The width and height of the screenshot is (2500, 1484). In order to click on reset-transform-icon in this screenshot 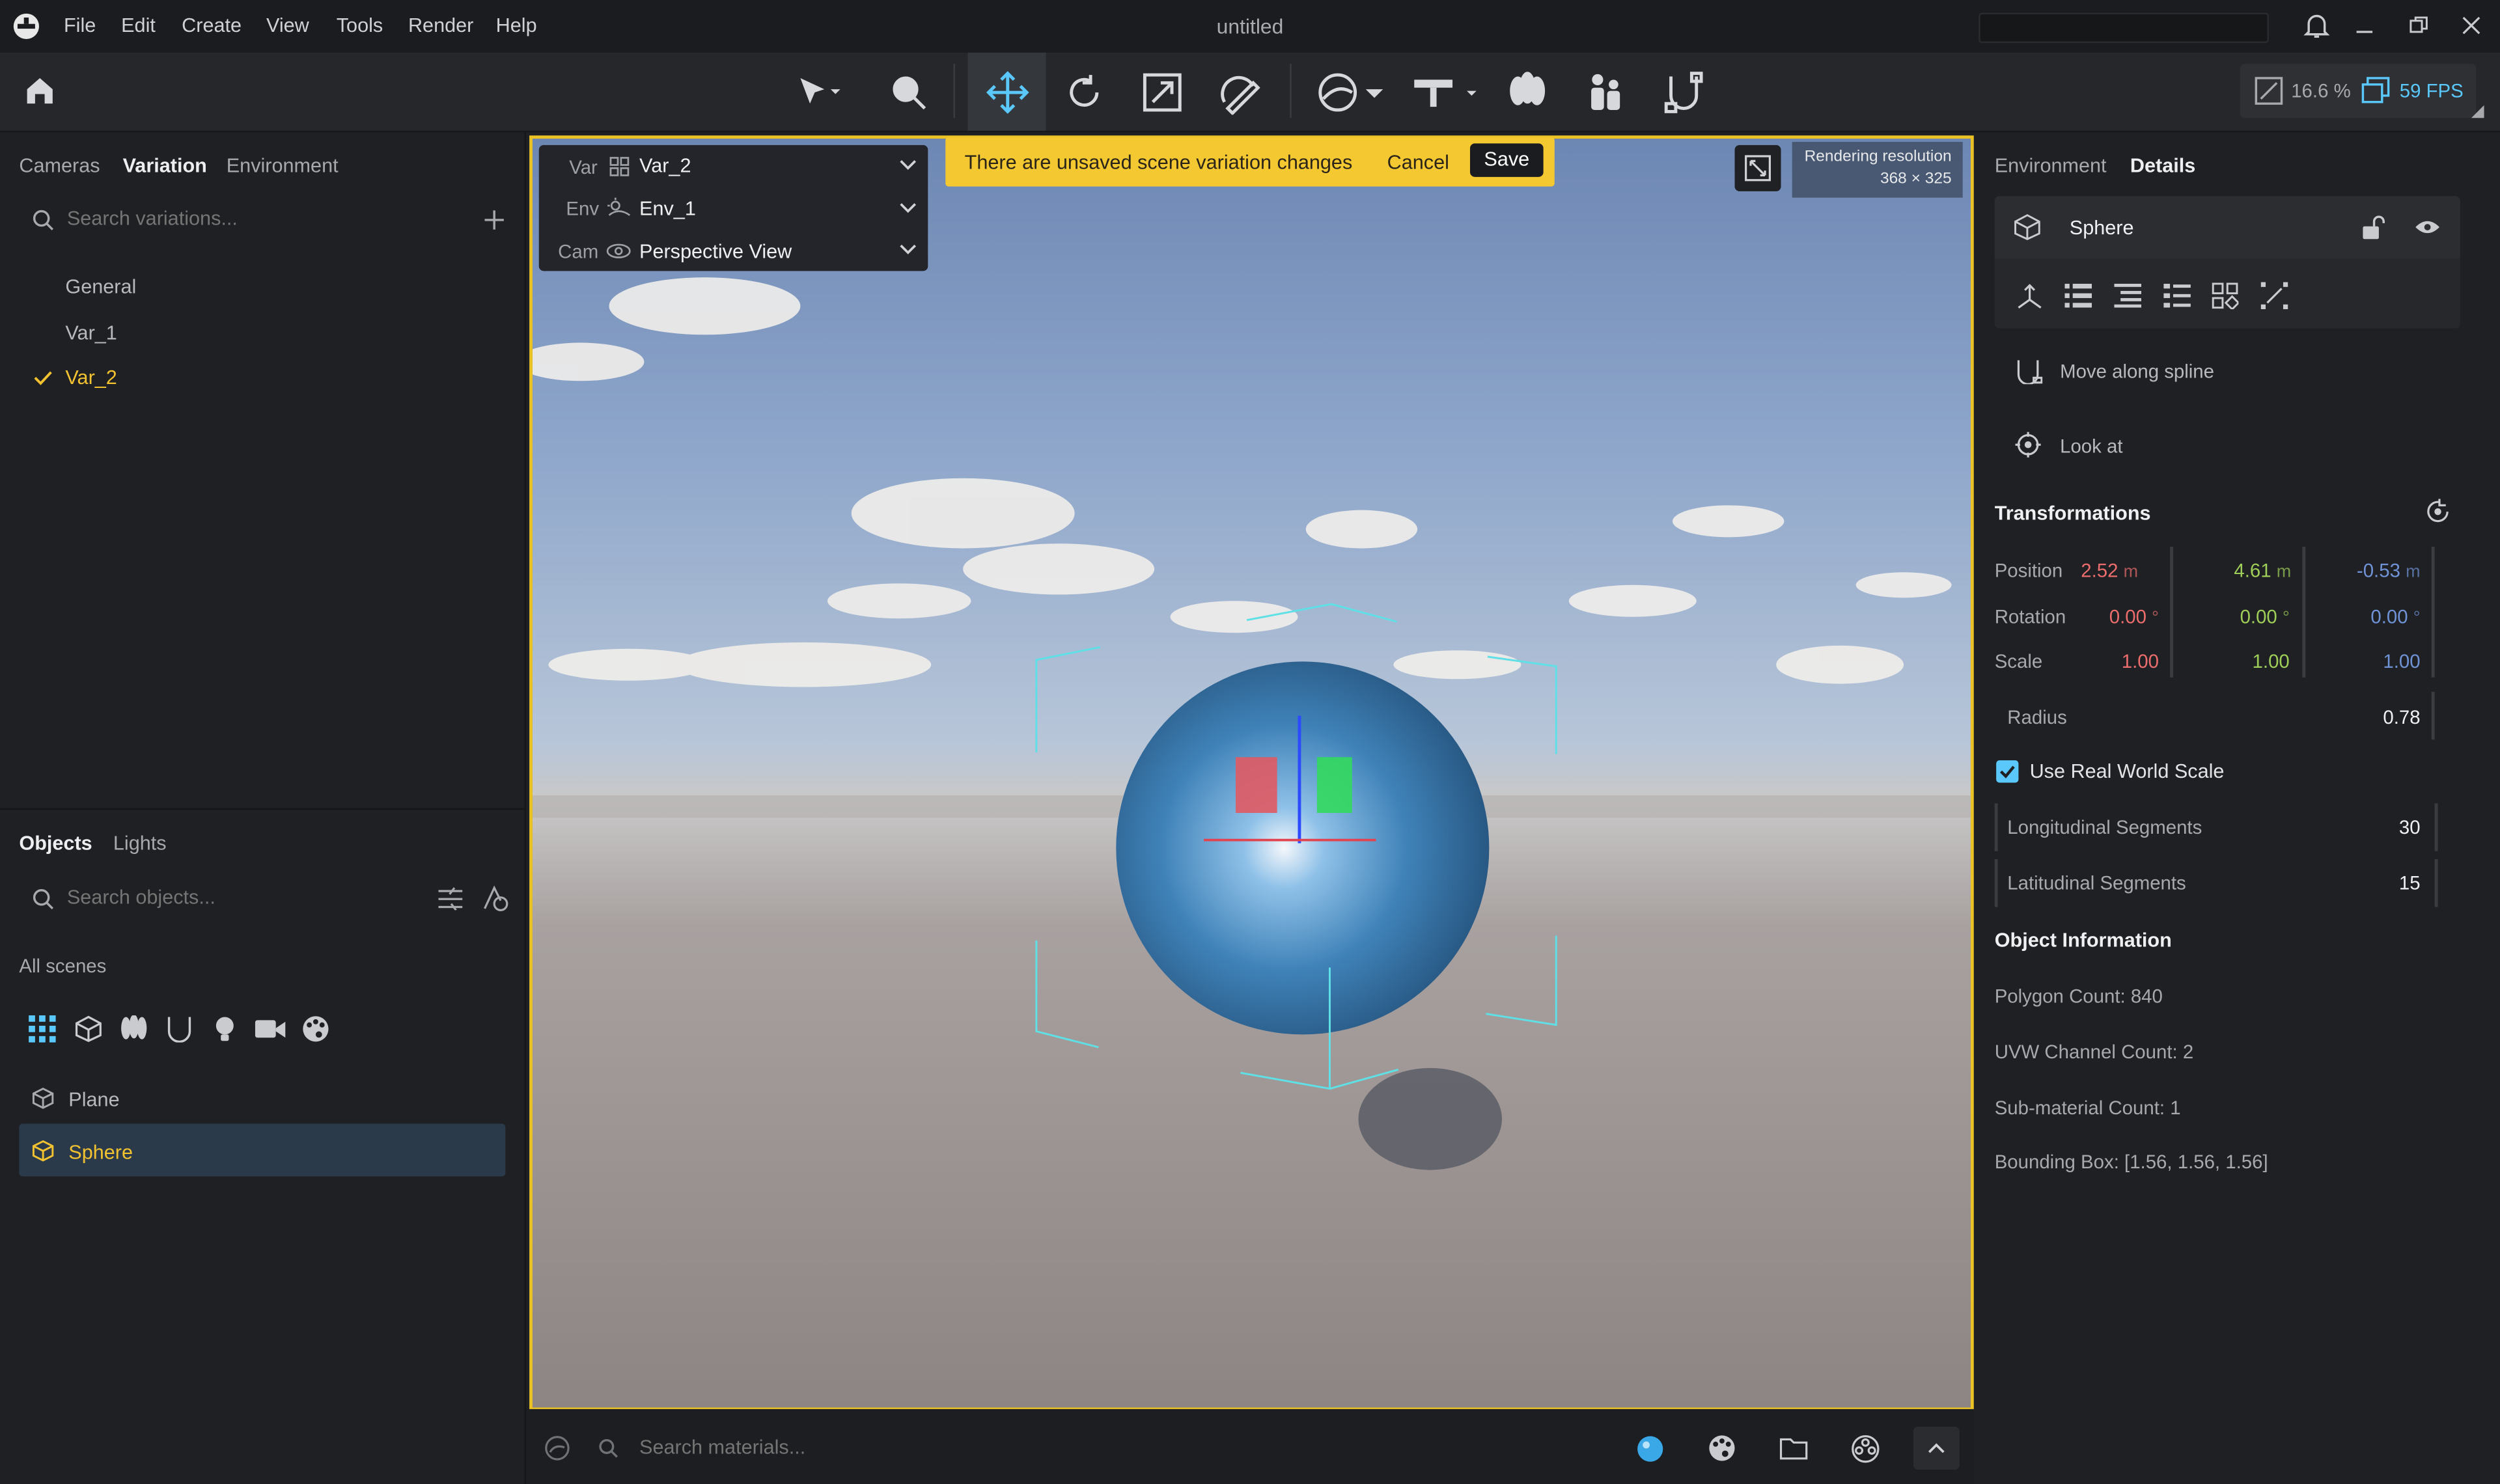, I will do `click(2438, 512)`.